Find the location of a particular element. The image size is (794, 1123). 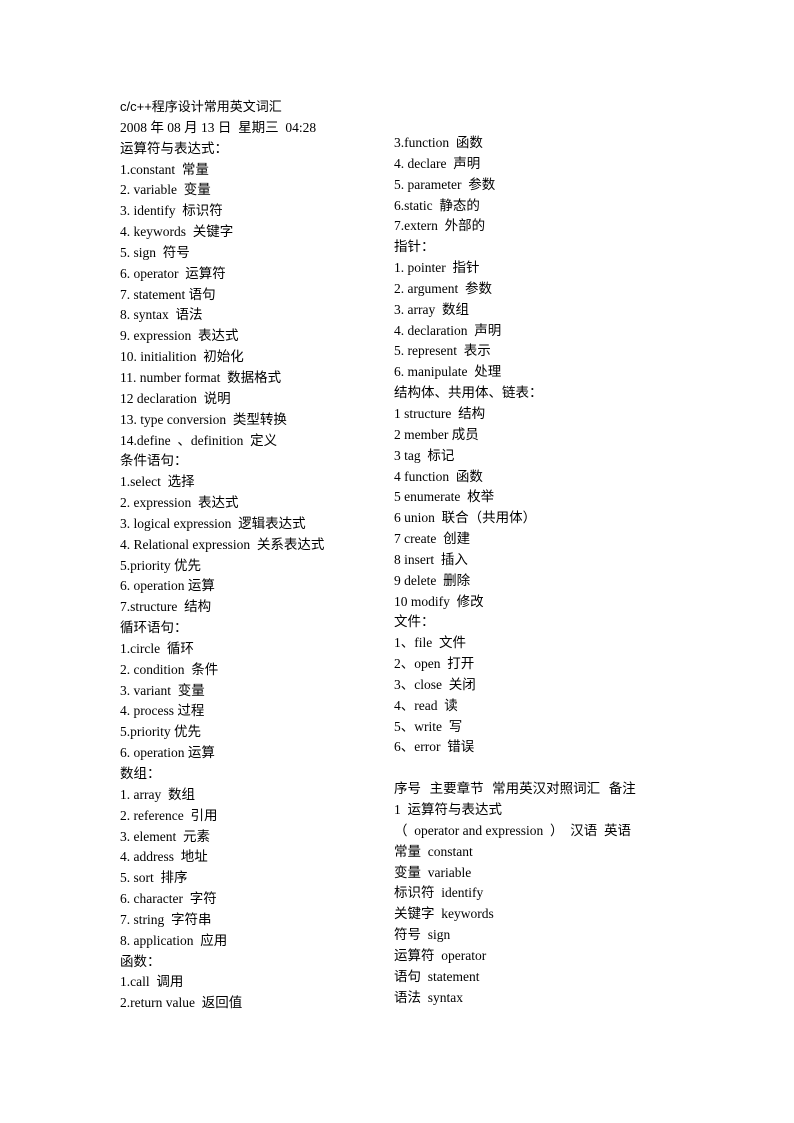

vocab-item: 变量 variable is located at coordinates (433, 872).